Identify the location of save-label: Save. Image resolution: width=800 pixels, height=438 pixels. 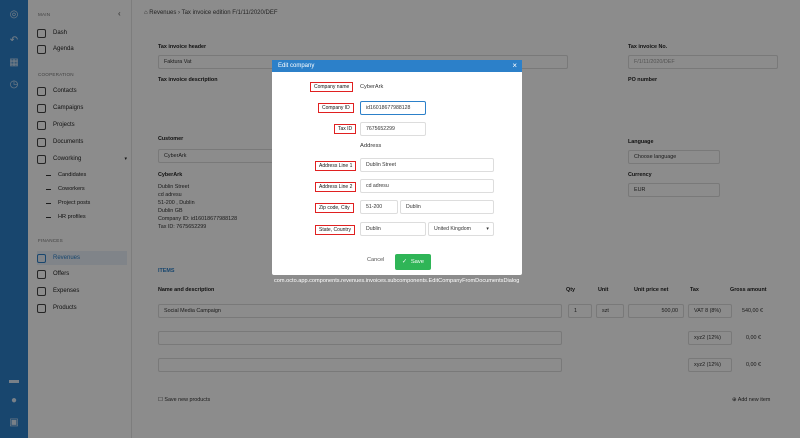
(417, 262).